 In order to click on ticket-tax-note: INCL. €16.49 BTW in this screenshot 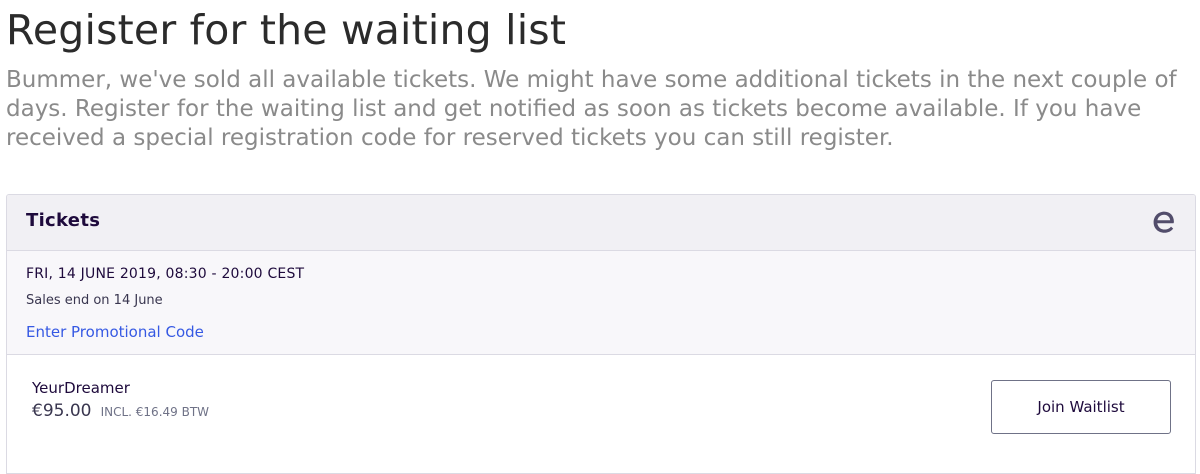, I will do `click(155, 412)`.